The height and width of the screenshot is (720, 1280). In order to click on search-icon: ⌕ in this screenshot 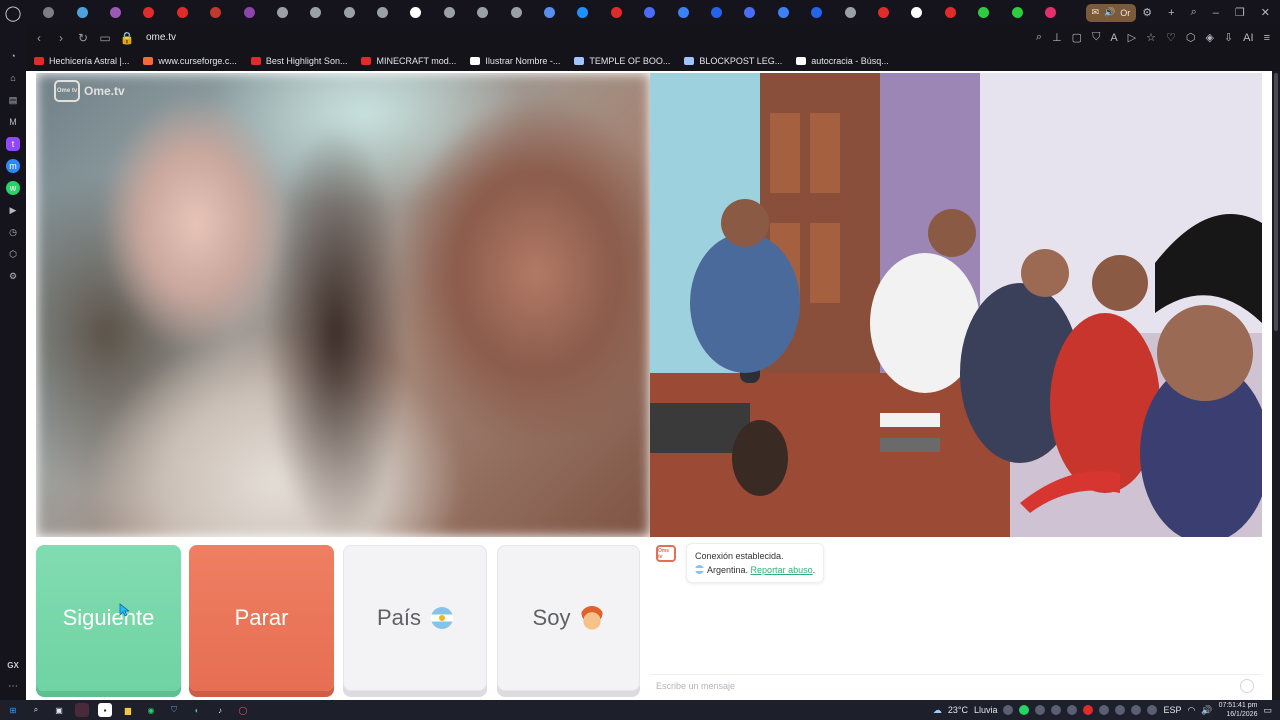, I will do `click(1194, 12)`.